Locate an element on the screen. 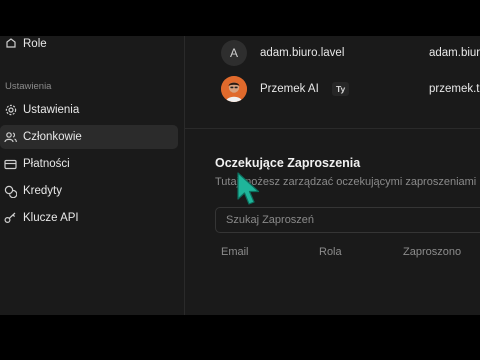  sidebar-section-label: Ustawienia is located at coordinates (28, 86).